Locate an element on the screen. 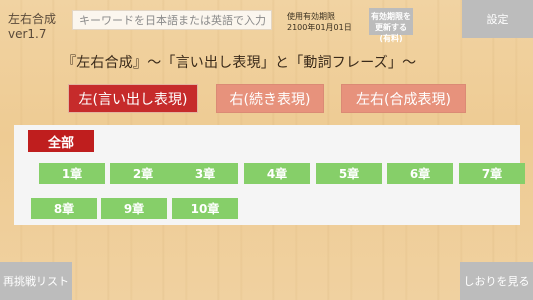 This screenshot has height=300, width=533. retry-list-button: 再挑戦リスト is located at coordinates (36, 281).